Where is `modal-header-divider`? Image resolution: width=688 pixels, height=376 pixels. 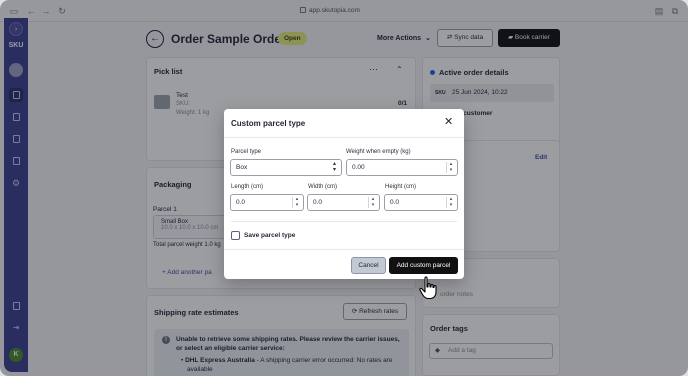 modal-header-divider is located at coordinates (344, 137).